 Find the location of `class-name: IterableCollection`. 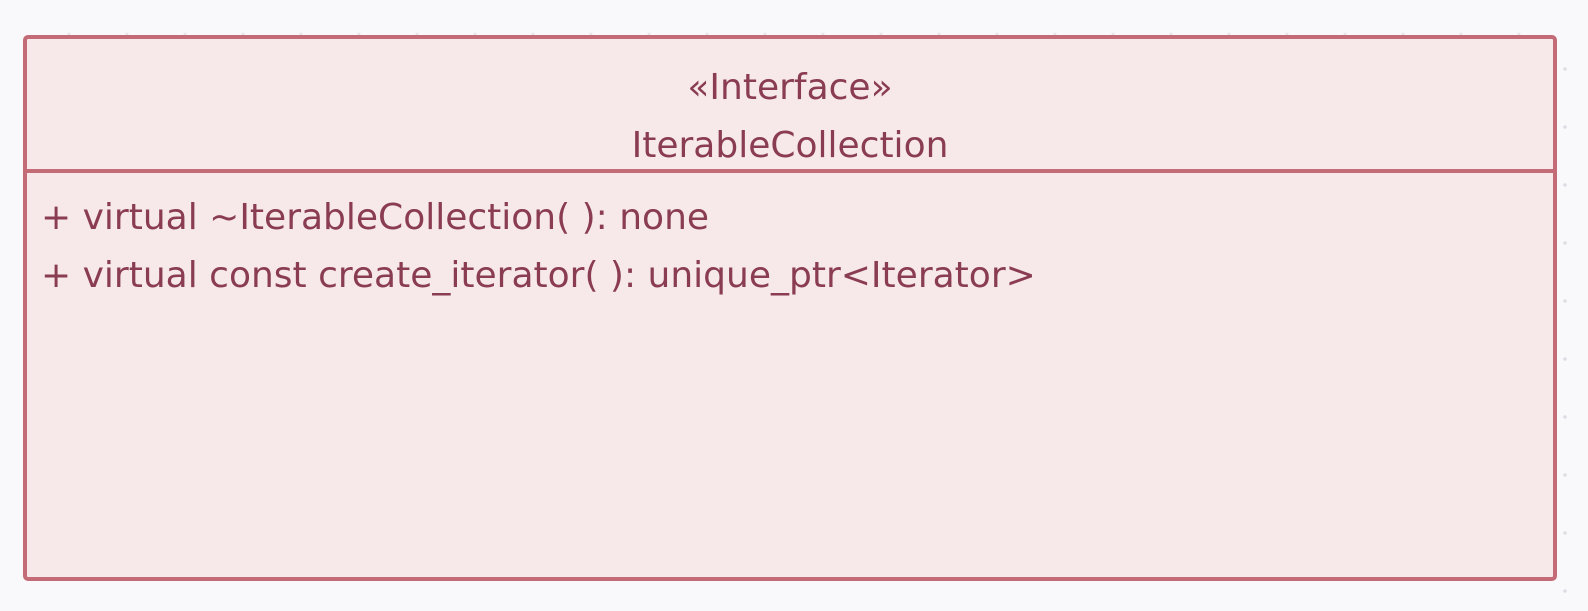

class-name: IterableCollection is located at coordinates (790, 145).